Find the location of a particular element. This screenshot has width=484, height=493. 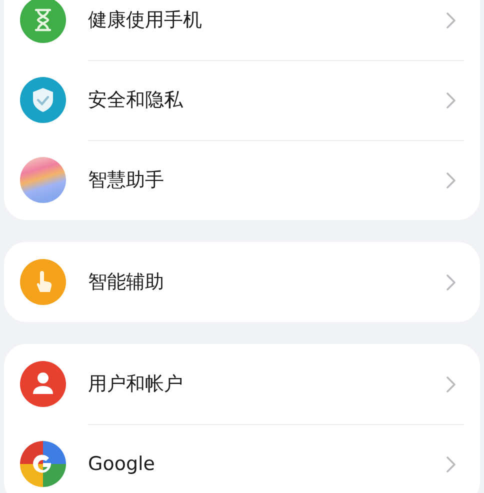

hourglass-icon is located at coordinates (43, 21).